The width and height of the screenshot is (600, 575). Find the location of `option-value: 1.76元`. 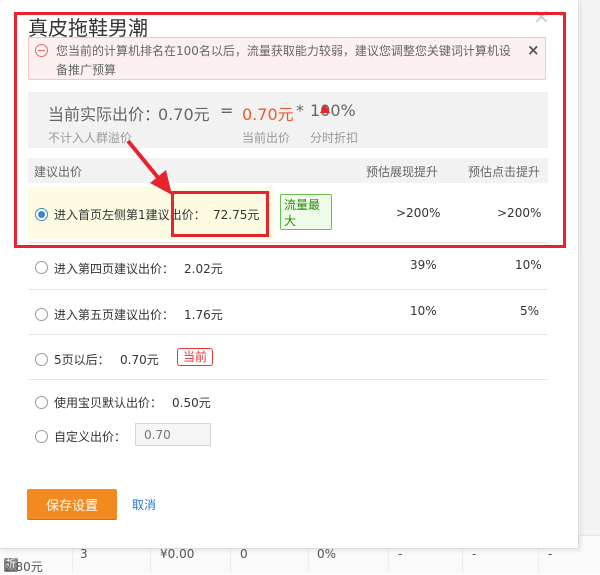

option-value: 1.76元 is located at coordinates (203, 315).